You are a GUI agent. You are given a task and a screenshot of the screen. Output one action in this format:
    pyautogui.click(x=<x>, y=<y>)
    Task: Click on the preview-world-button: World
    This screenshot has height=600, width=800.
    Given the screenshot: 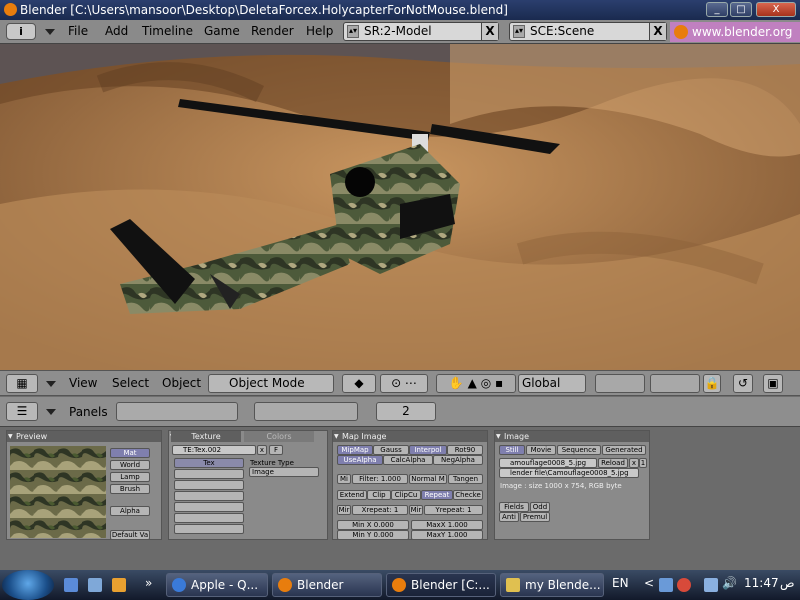 What is the action you would take?
    pyautogui.click(x=130, y=465)
    